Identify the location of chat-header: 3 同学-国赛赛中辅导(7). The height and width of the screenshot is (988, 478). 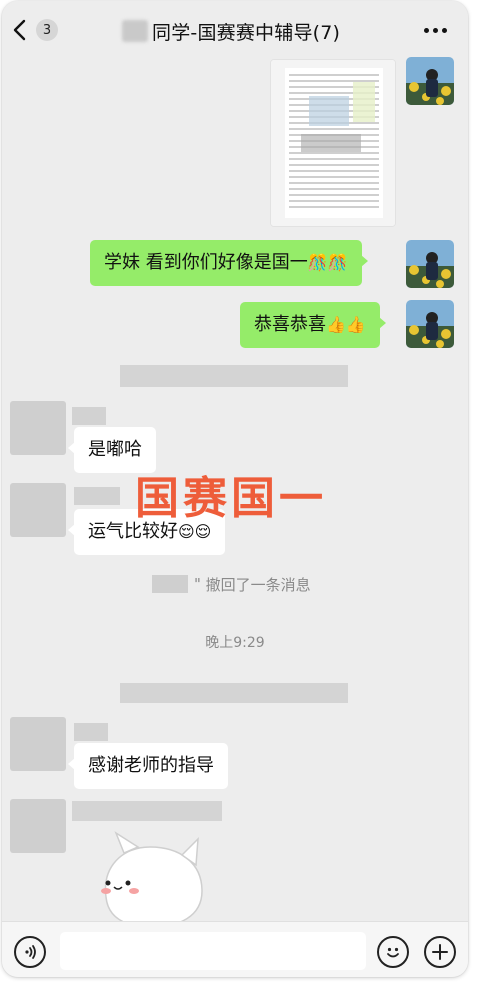
(235, 30).